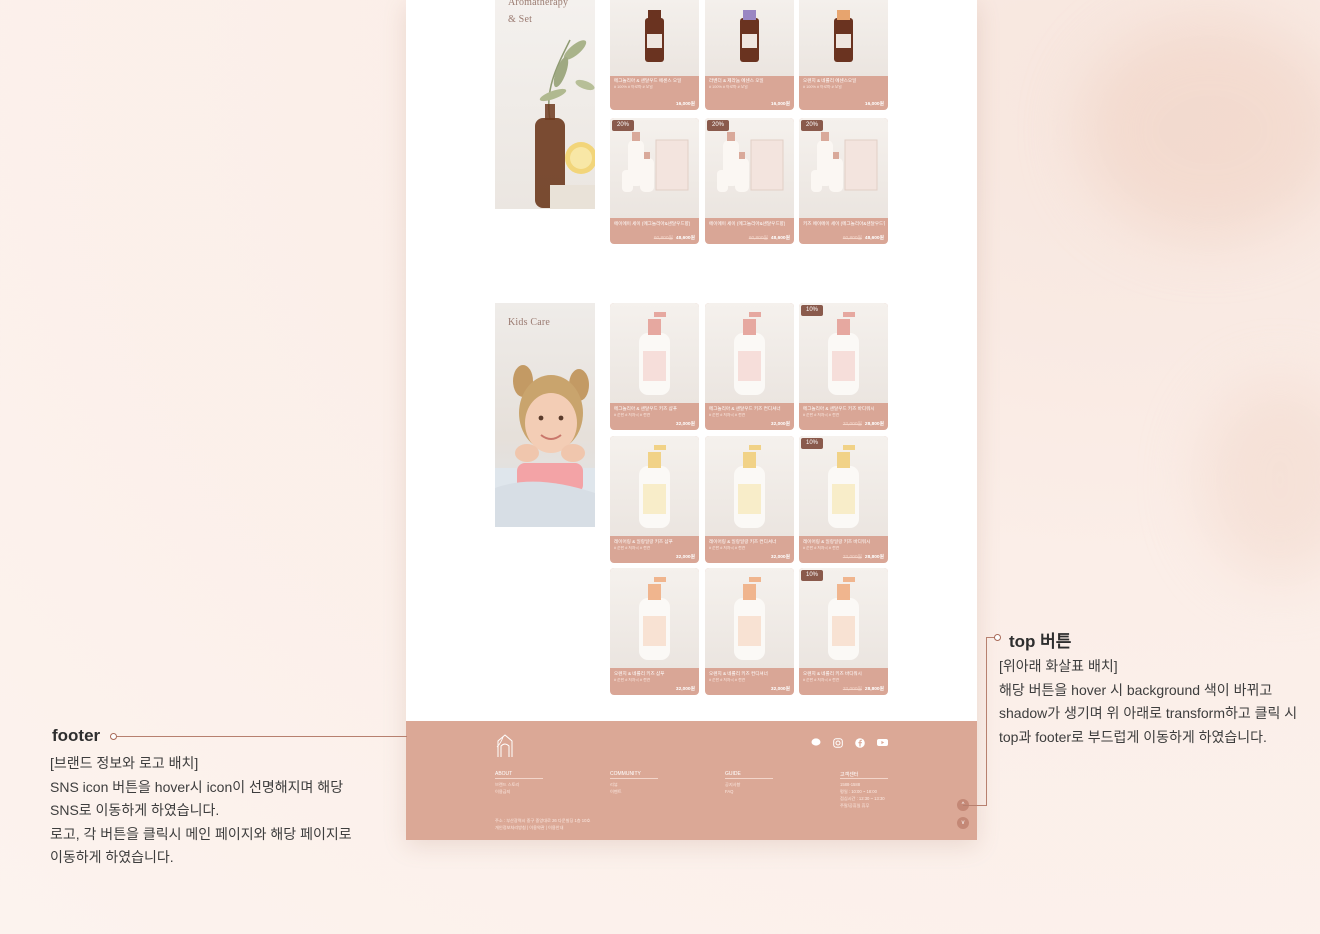 The width and height of the screenshot is (1320, 934). What do you see at coordinates (565, 124) in the screenshot?
I see `plant-vase-illustration` at bounding box center [565, 124].